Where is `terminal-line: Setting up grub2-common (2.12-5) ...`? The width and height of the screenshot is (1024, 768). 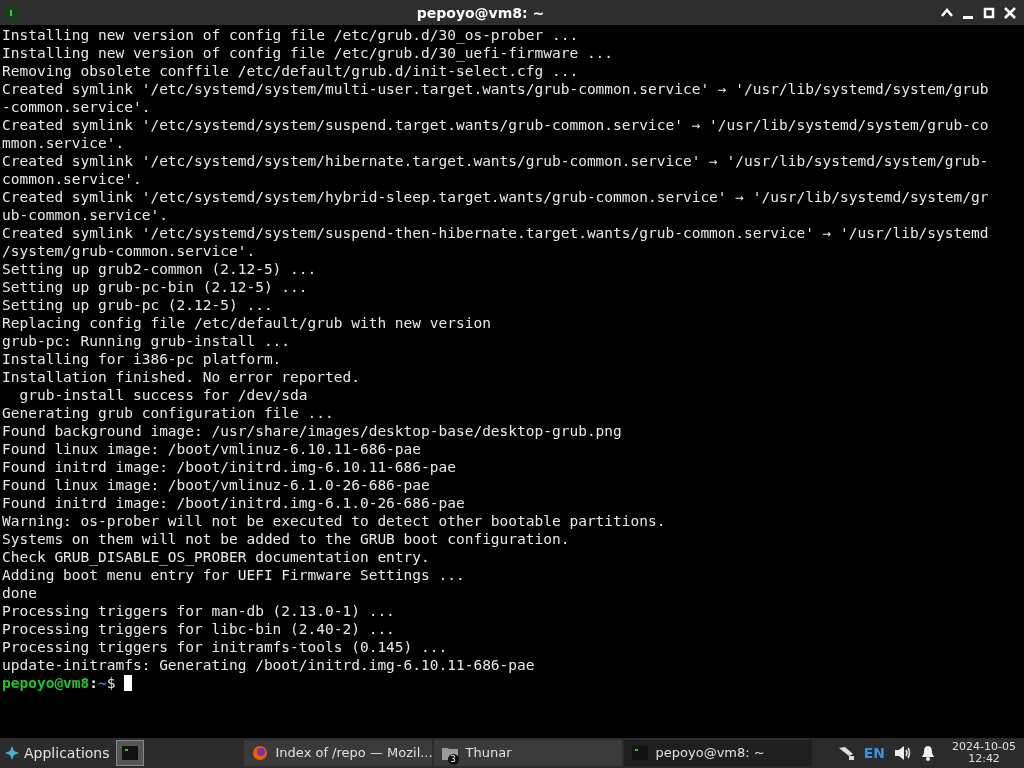
terminal-line: Setting up grub2-common (2.12-5) ... is located at coordinates (159, 269).